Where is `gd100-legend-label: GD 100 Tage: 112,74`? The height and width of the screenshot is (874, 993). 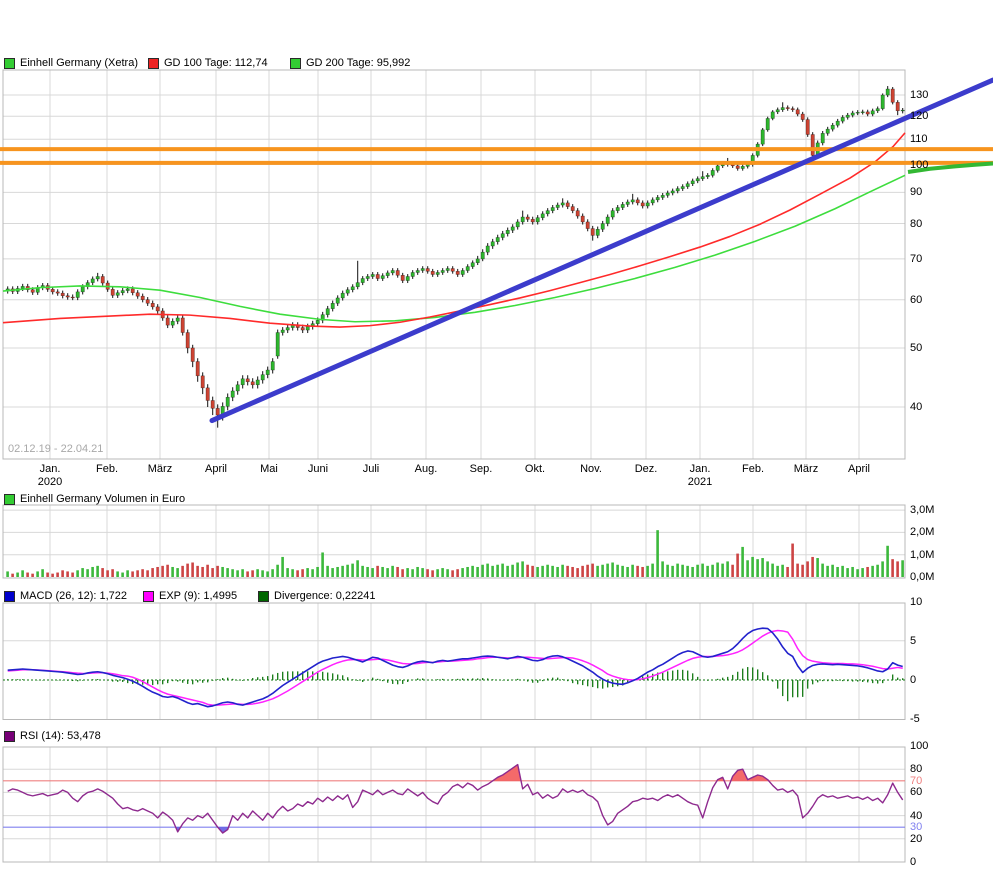 gd100-legend-label: GD 100 Tage: 112,74 is located at coordinates (216, 63).